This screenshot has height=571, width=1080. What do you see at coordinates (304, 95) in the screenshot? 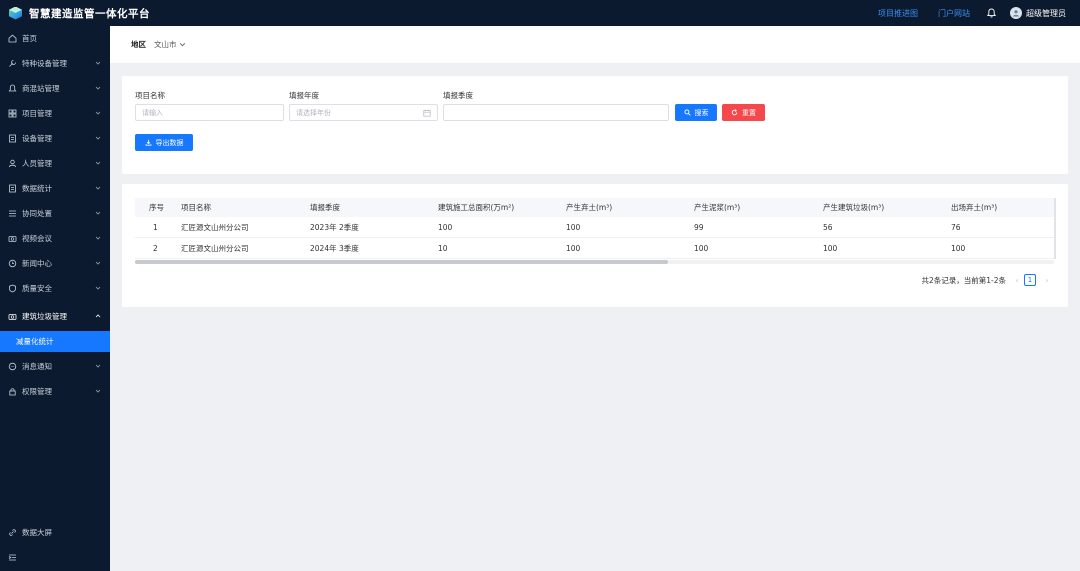
I see `year-label: 填报年度` at bounding box center [304, 95].